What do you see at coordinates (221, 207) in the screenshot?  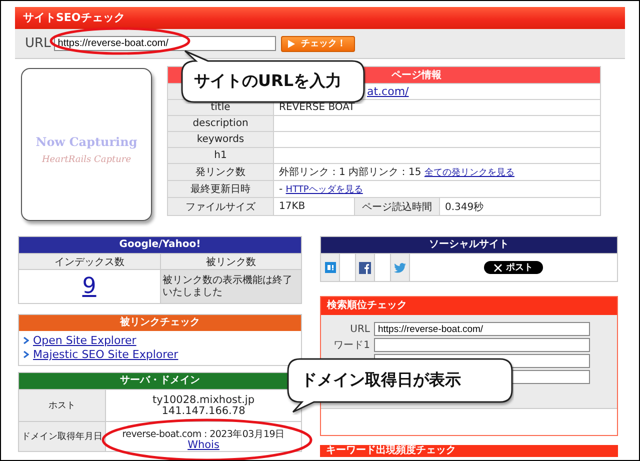 I see `row-label: ファイルサイズ` at bounding box center [221, 207].